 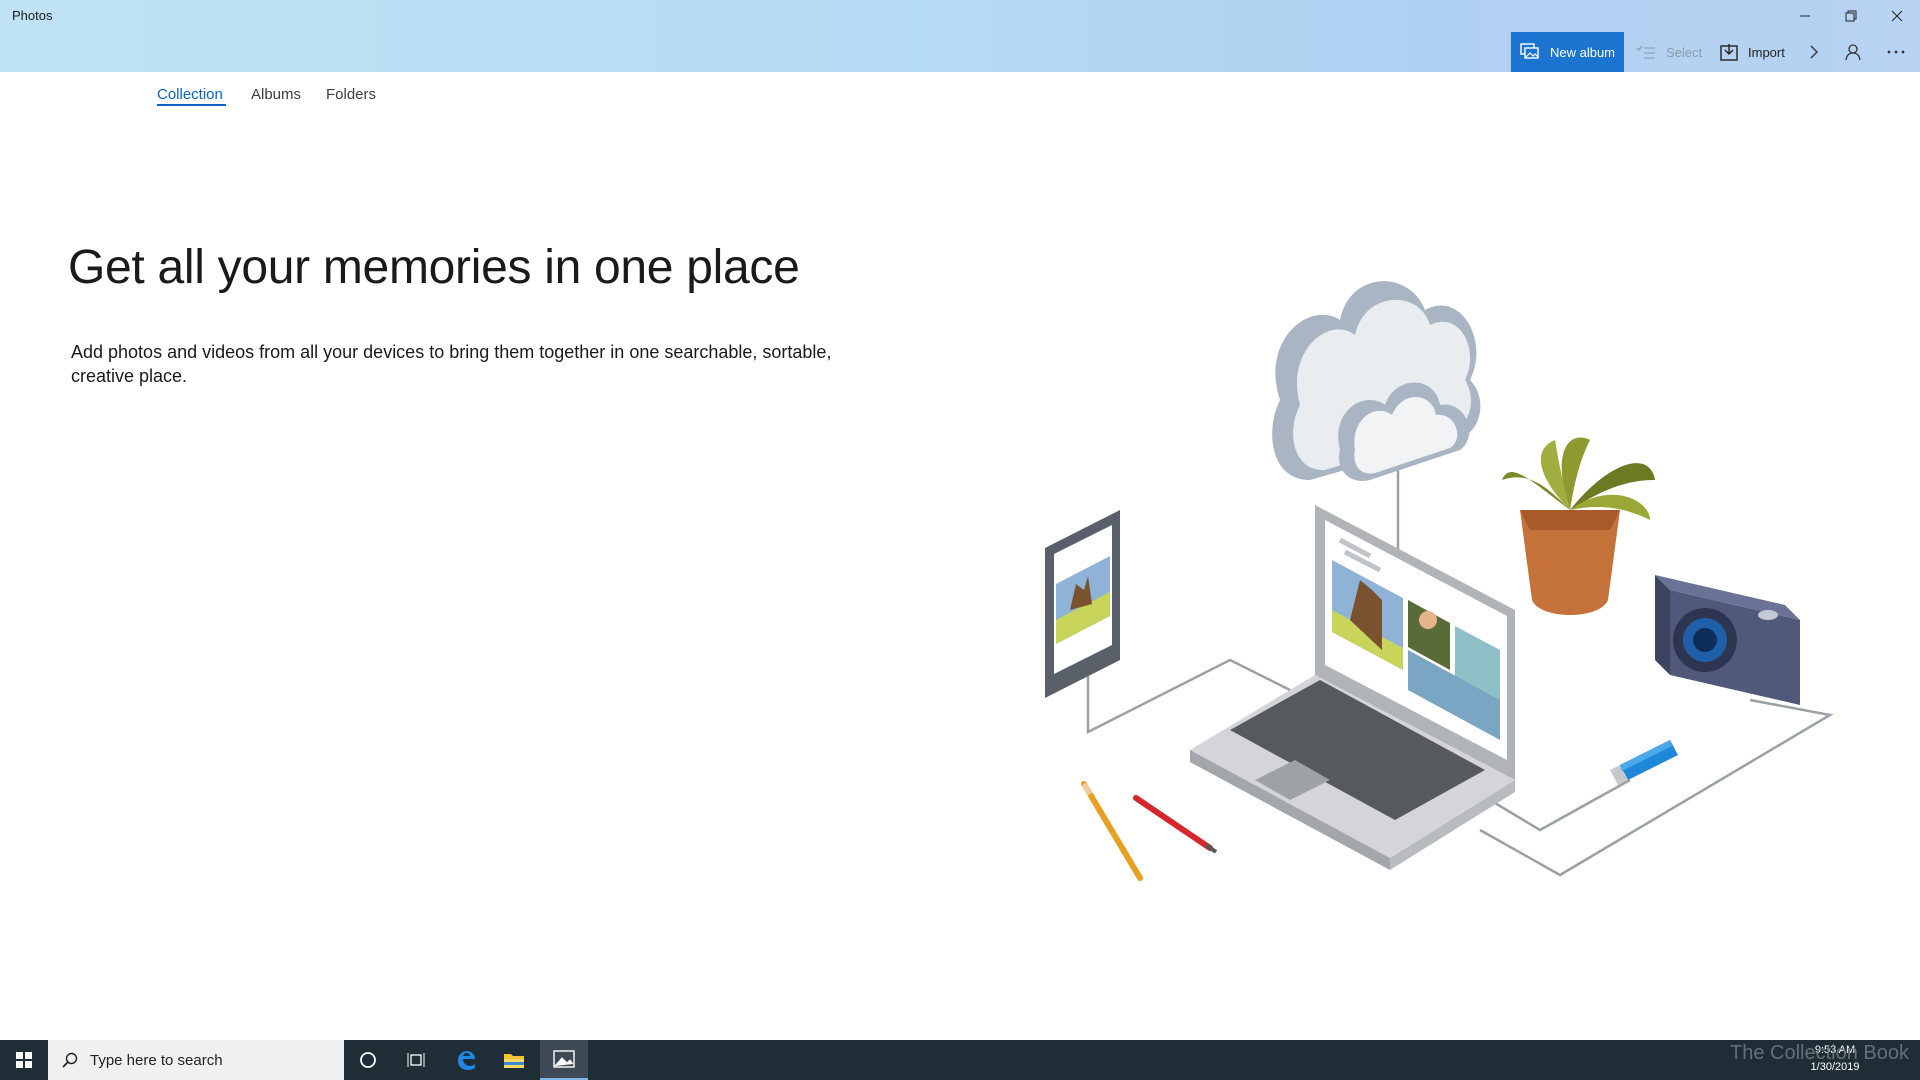 I want to click on title-bar: Photos New album Select Import, so click(x=960, y=36).